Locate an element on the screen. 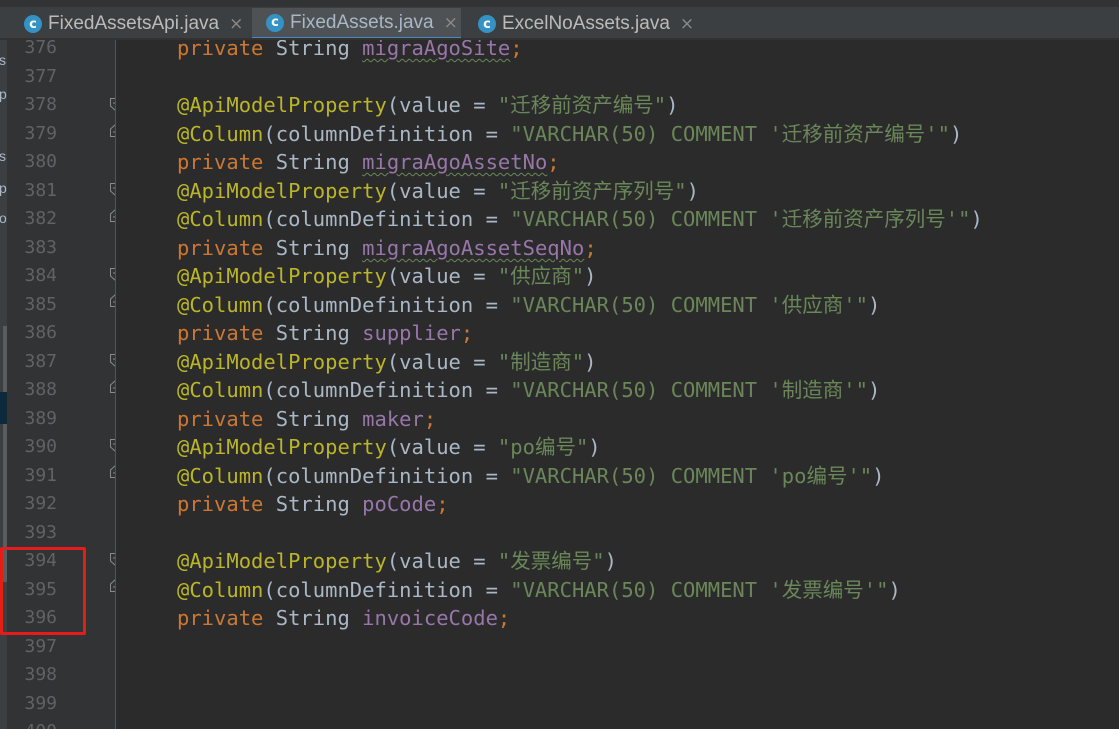 The height and width of the screenshot is (729, 1119). line-number: 382 is located at coordinates (40, 218).